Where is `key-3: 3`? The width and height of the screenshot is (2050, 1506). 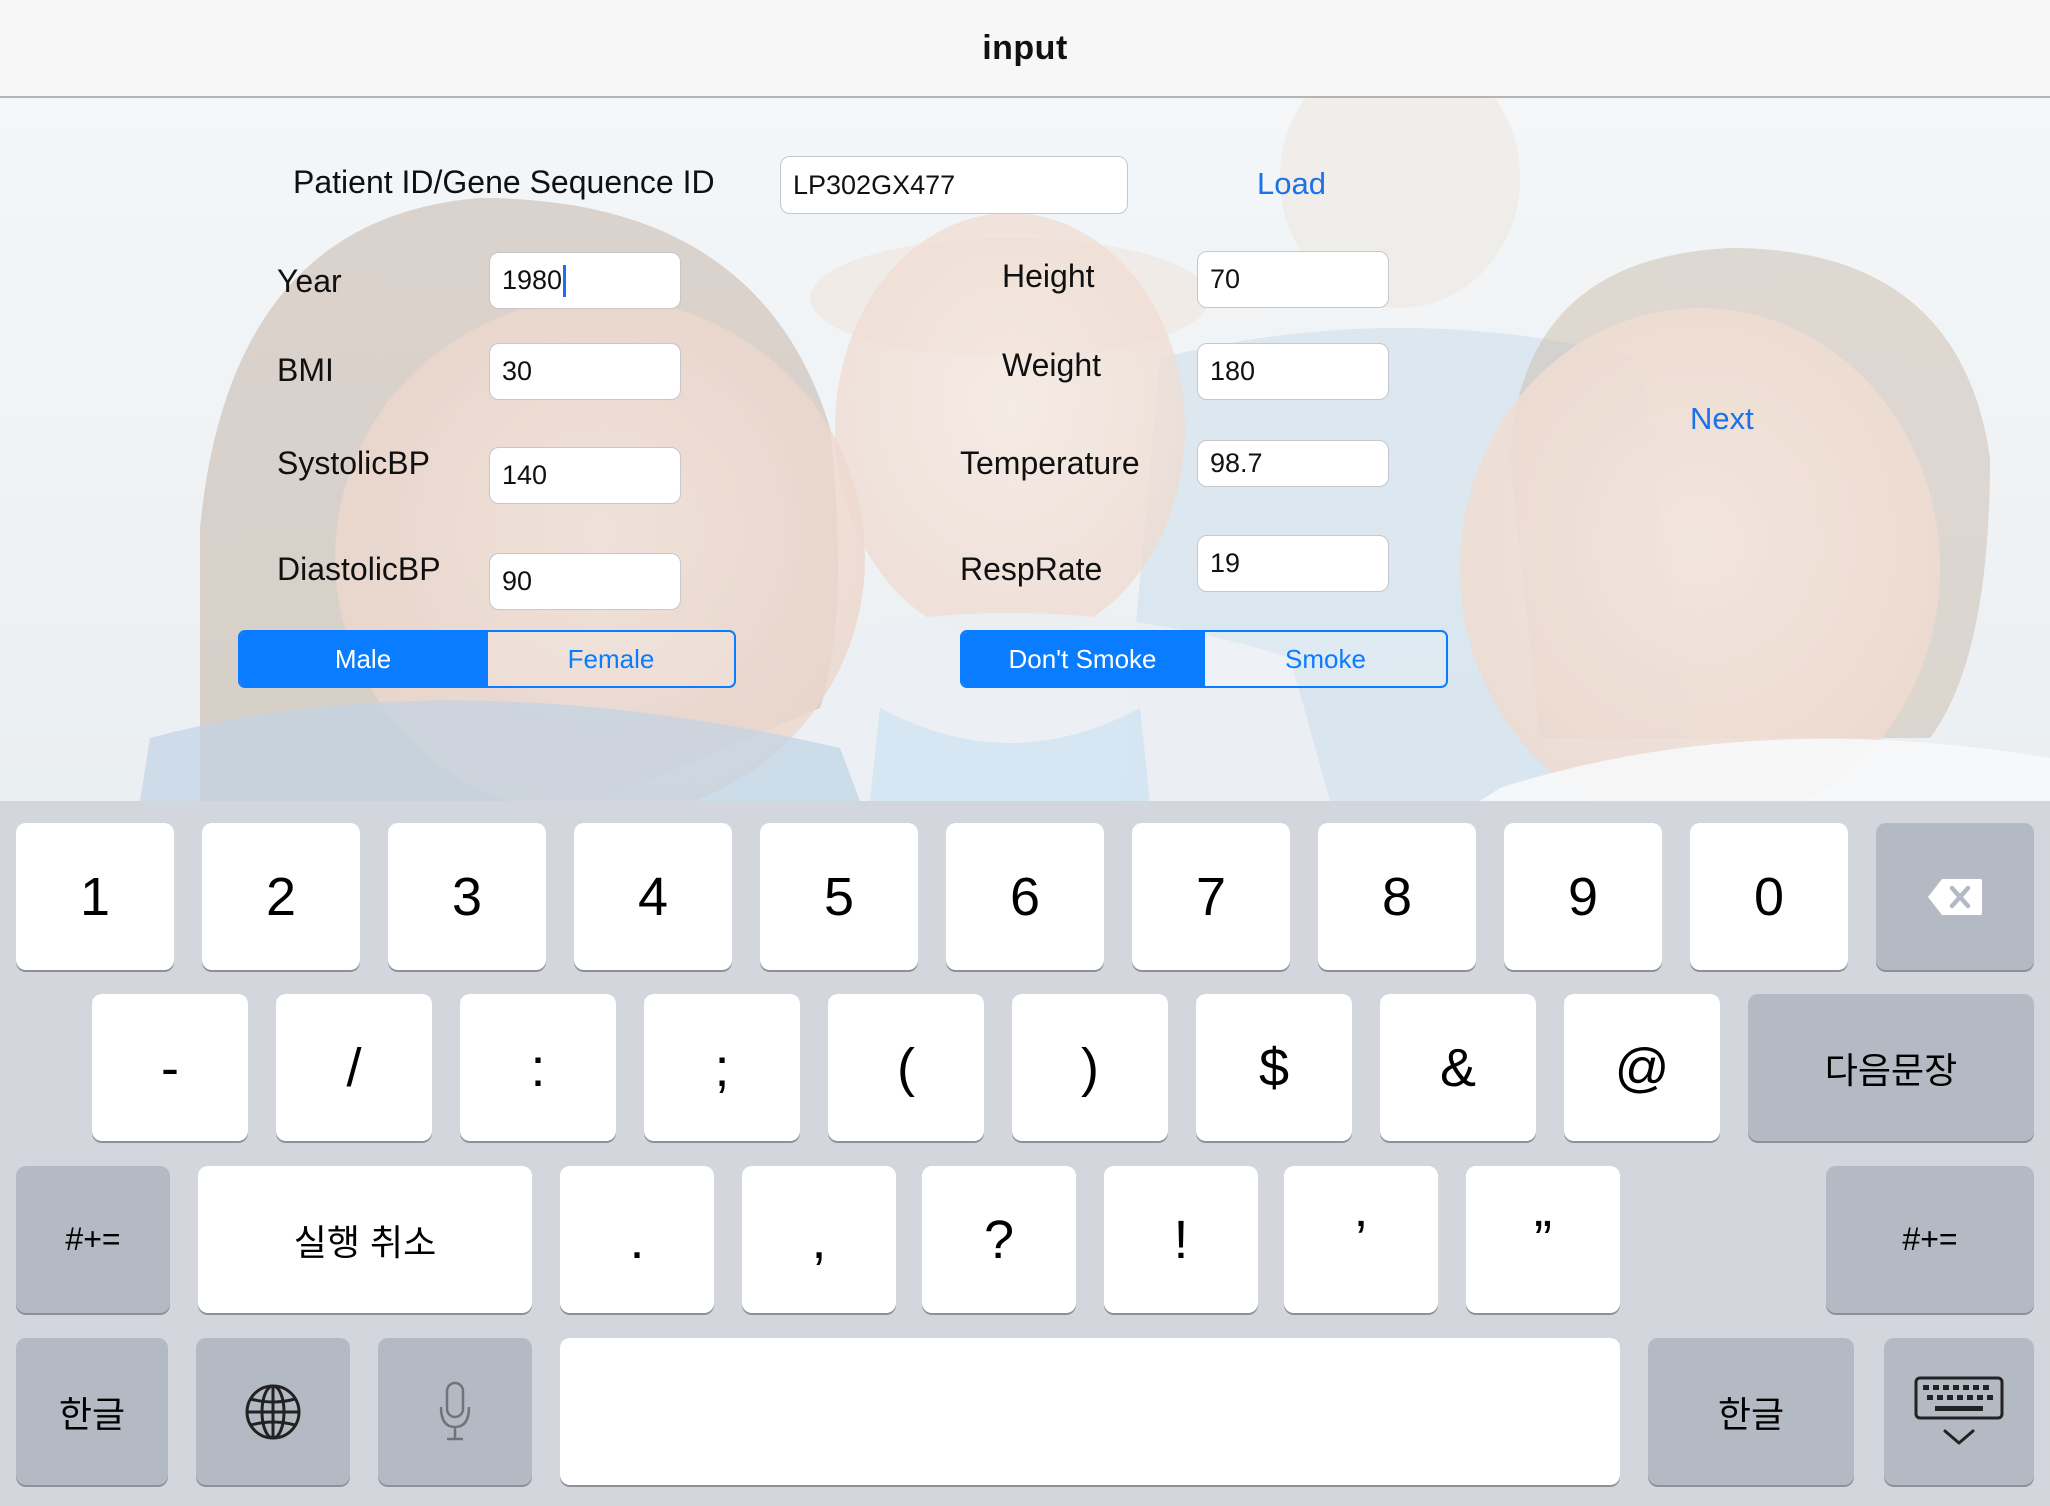
key-3: 3 is located at coordinates (467, 896).